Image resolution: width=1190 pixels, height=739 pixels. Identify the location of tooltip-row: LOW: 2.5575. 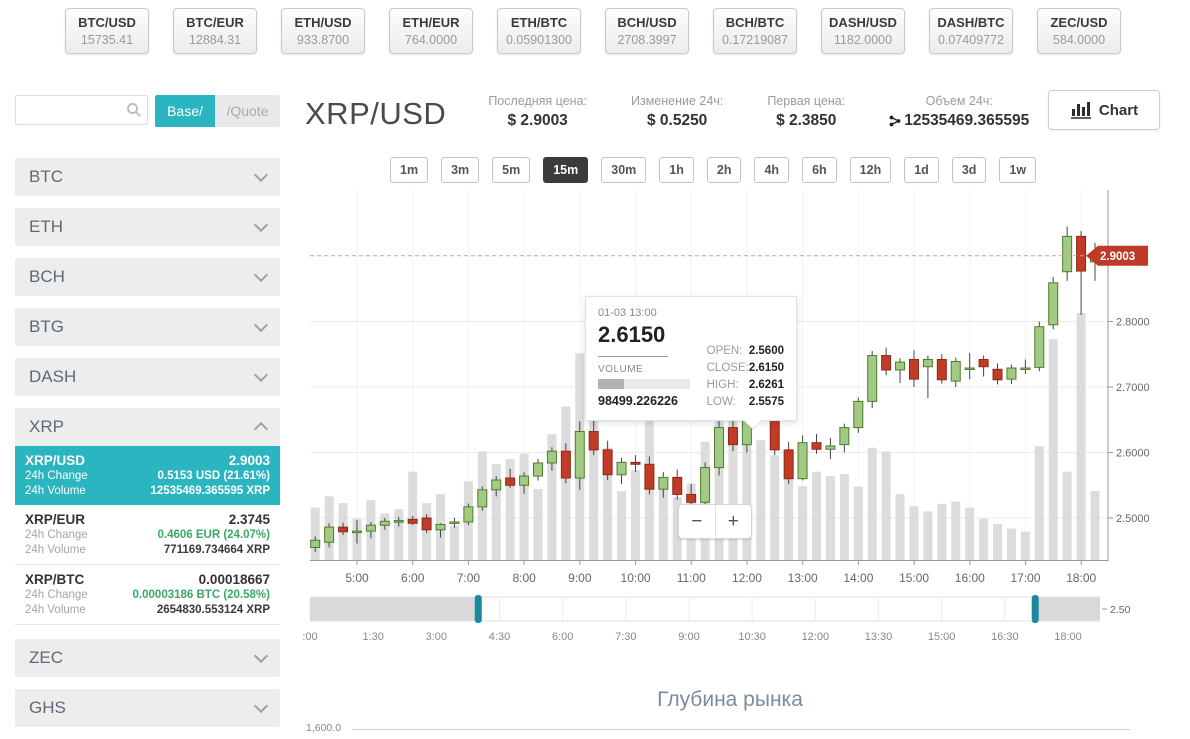
(745, 402).